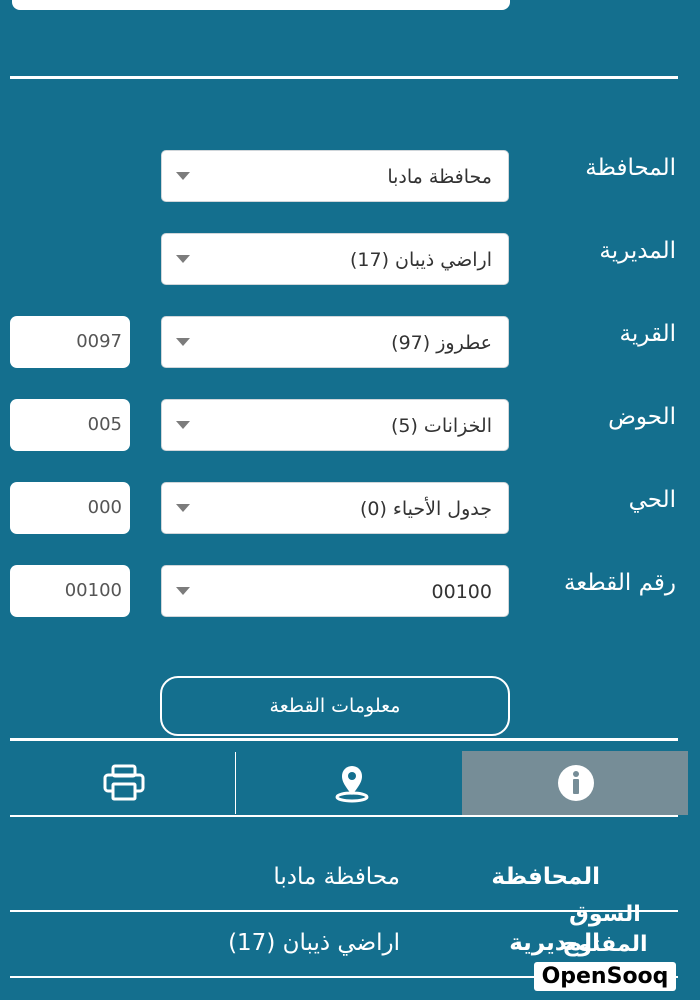 This screenshot has height=1000, width=700. I want to click on parcel-code-field: 00100, so click(70, 591).